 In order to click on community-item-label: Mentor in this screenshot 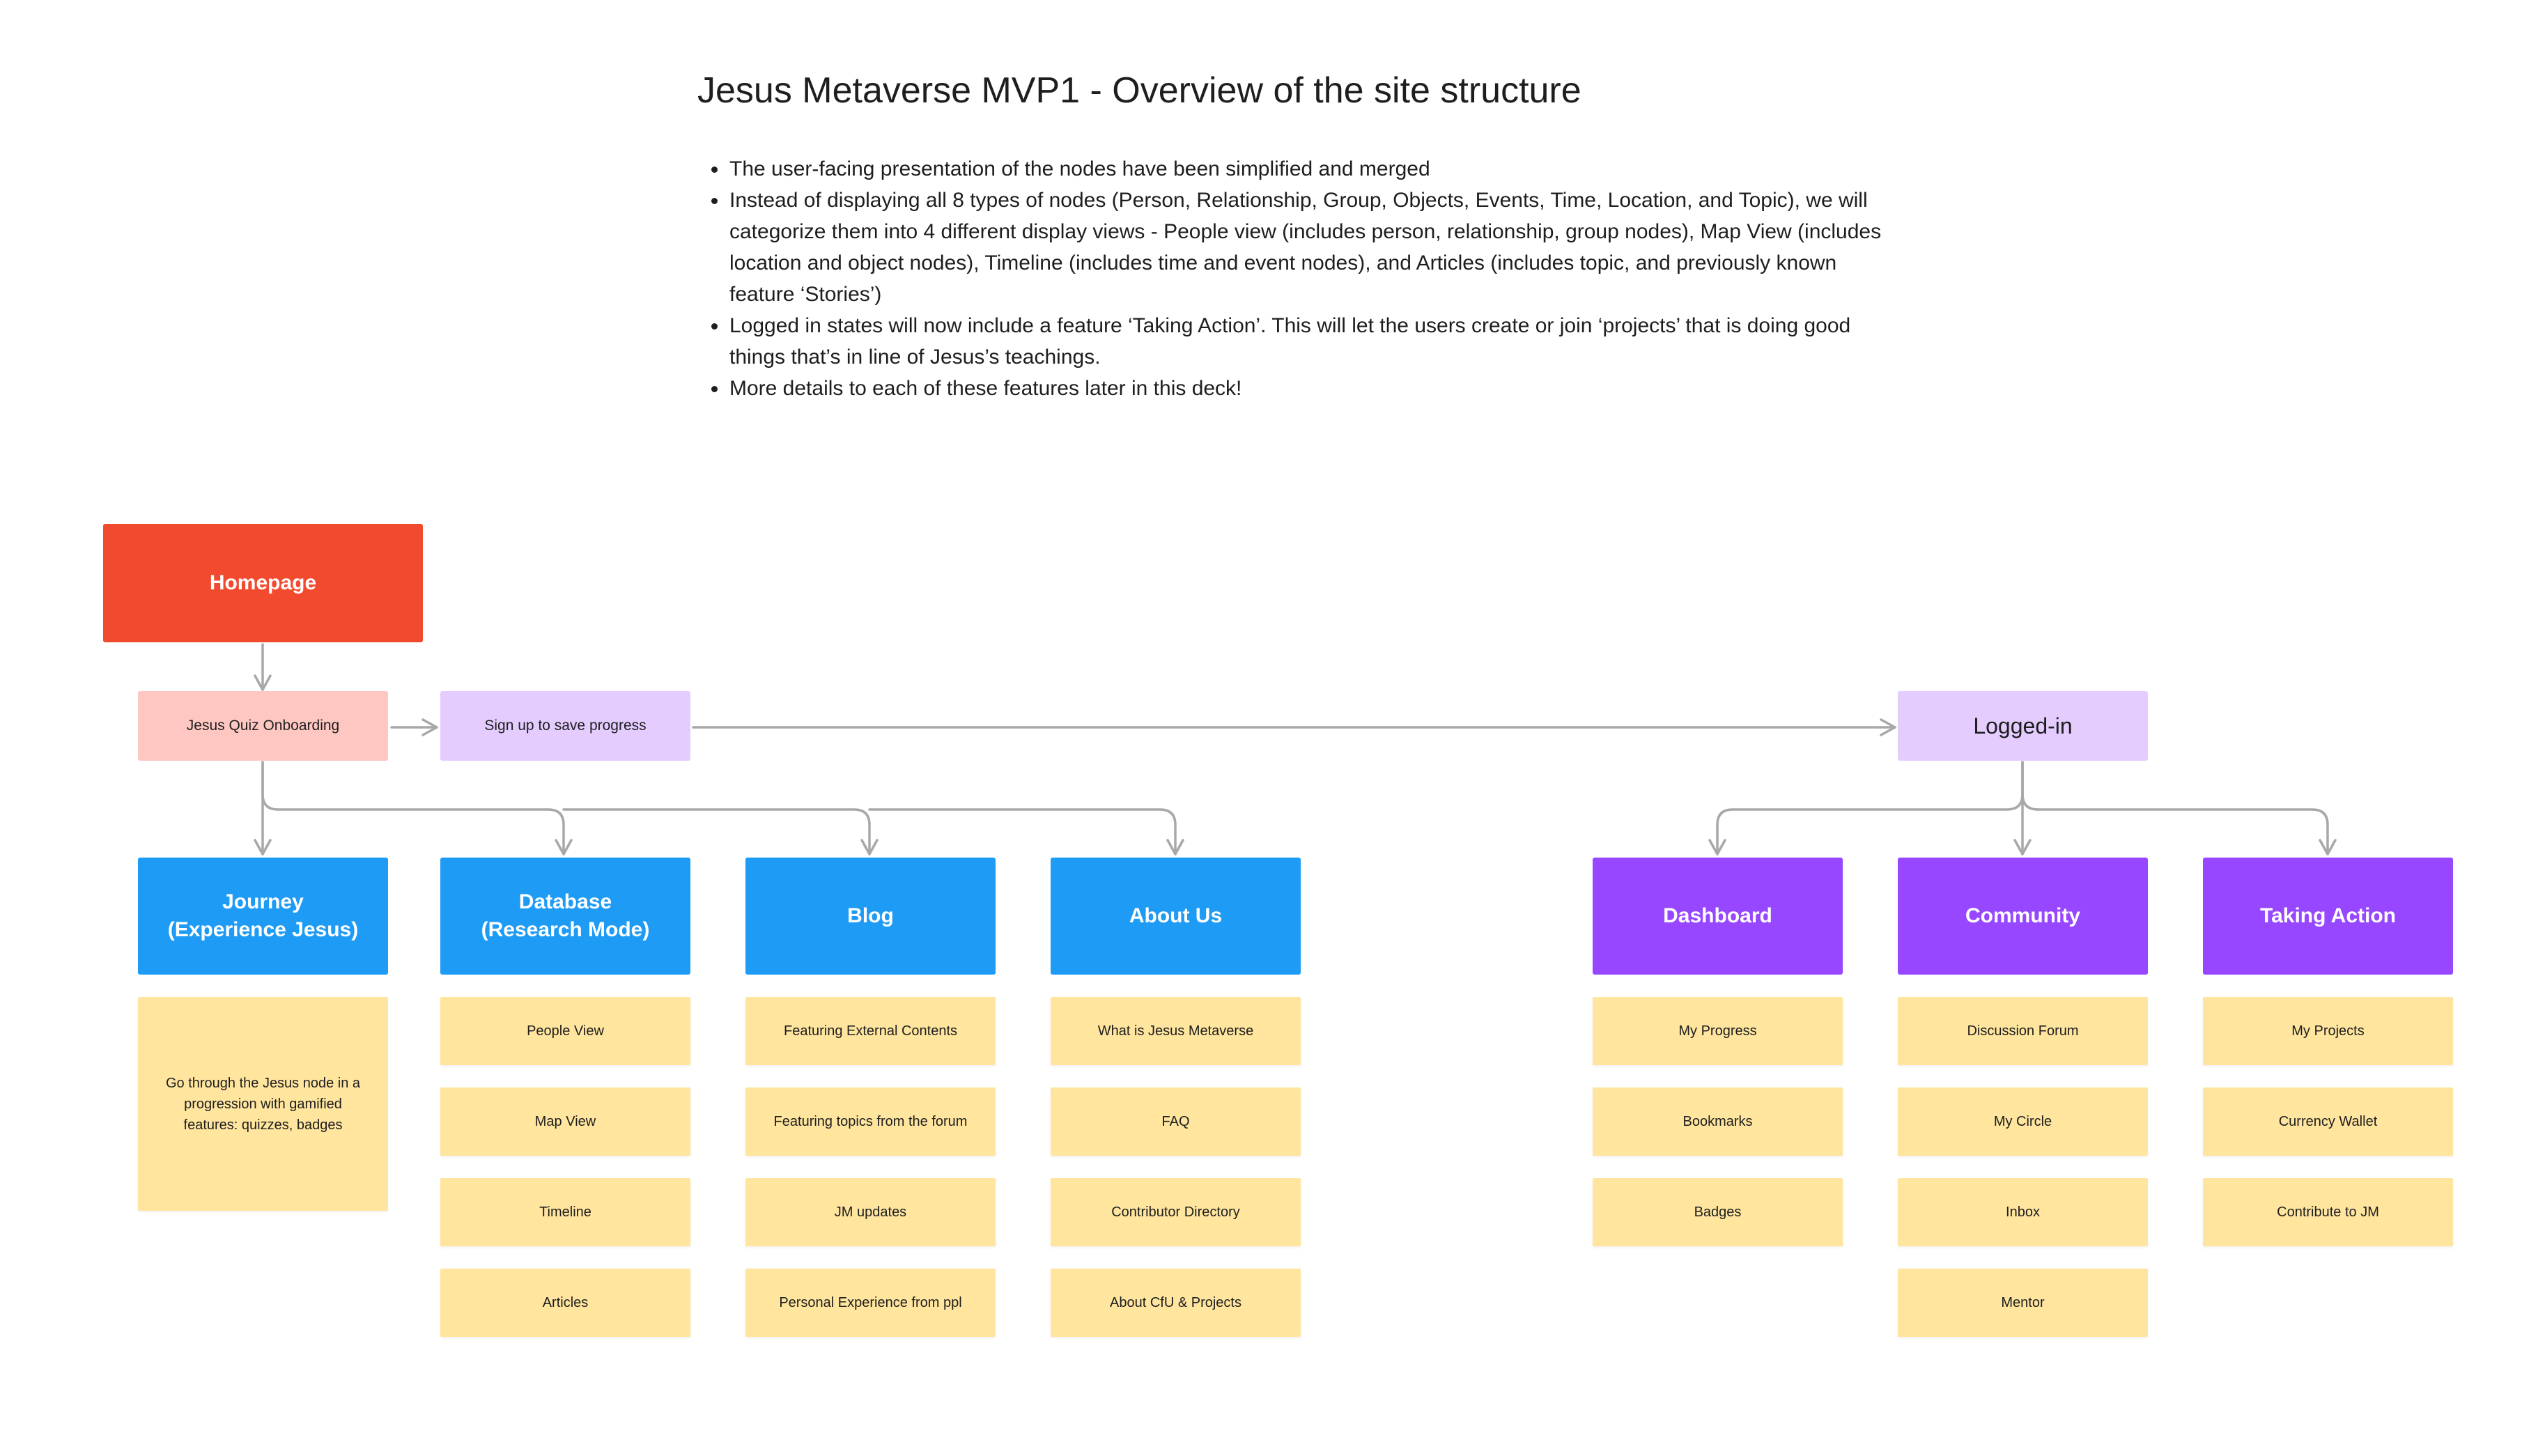, I will do `click(2023, 1302)`.